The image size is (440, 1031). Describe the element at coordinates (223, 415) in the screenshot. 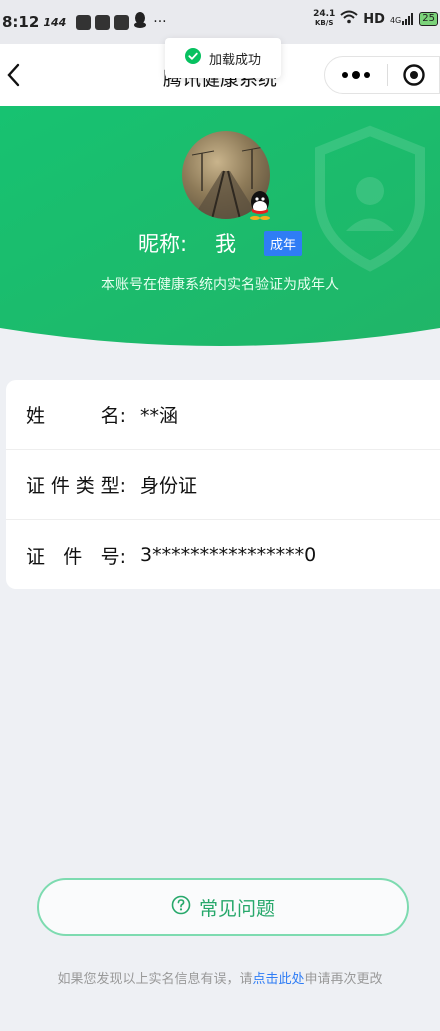

I see `info-row-name: 姓名: **涵` at that location.